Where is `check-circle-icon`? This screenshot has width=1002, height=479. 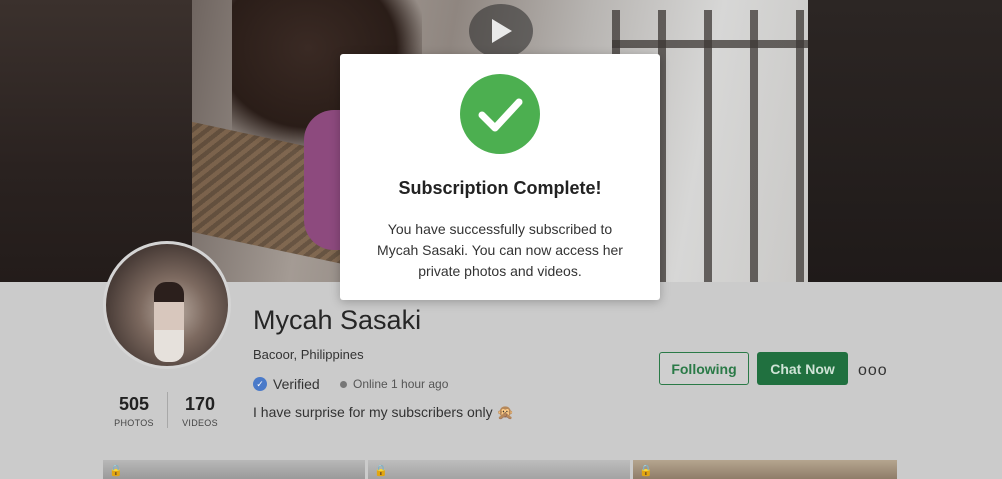
check-circle-icon is located at coordinates (500, 114).